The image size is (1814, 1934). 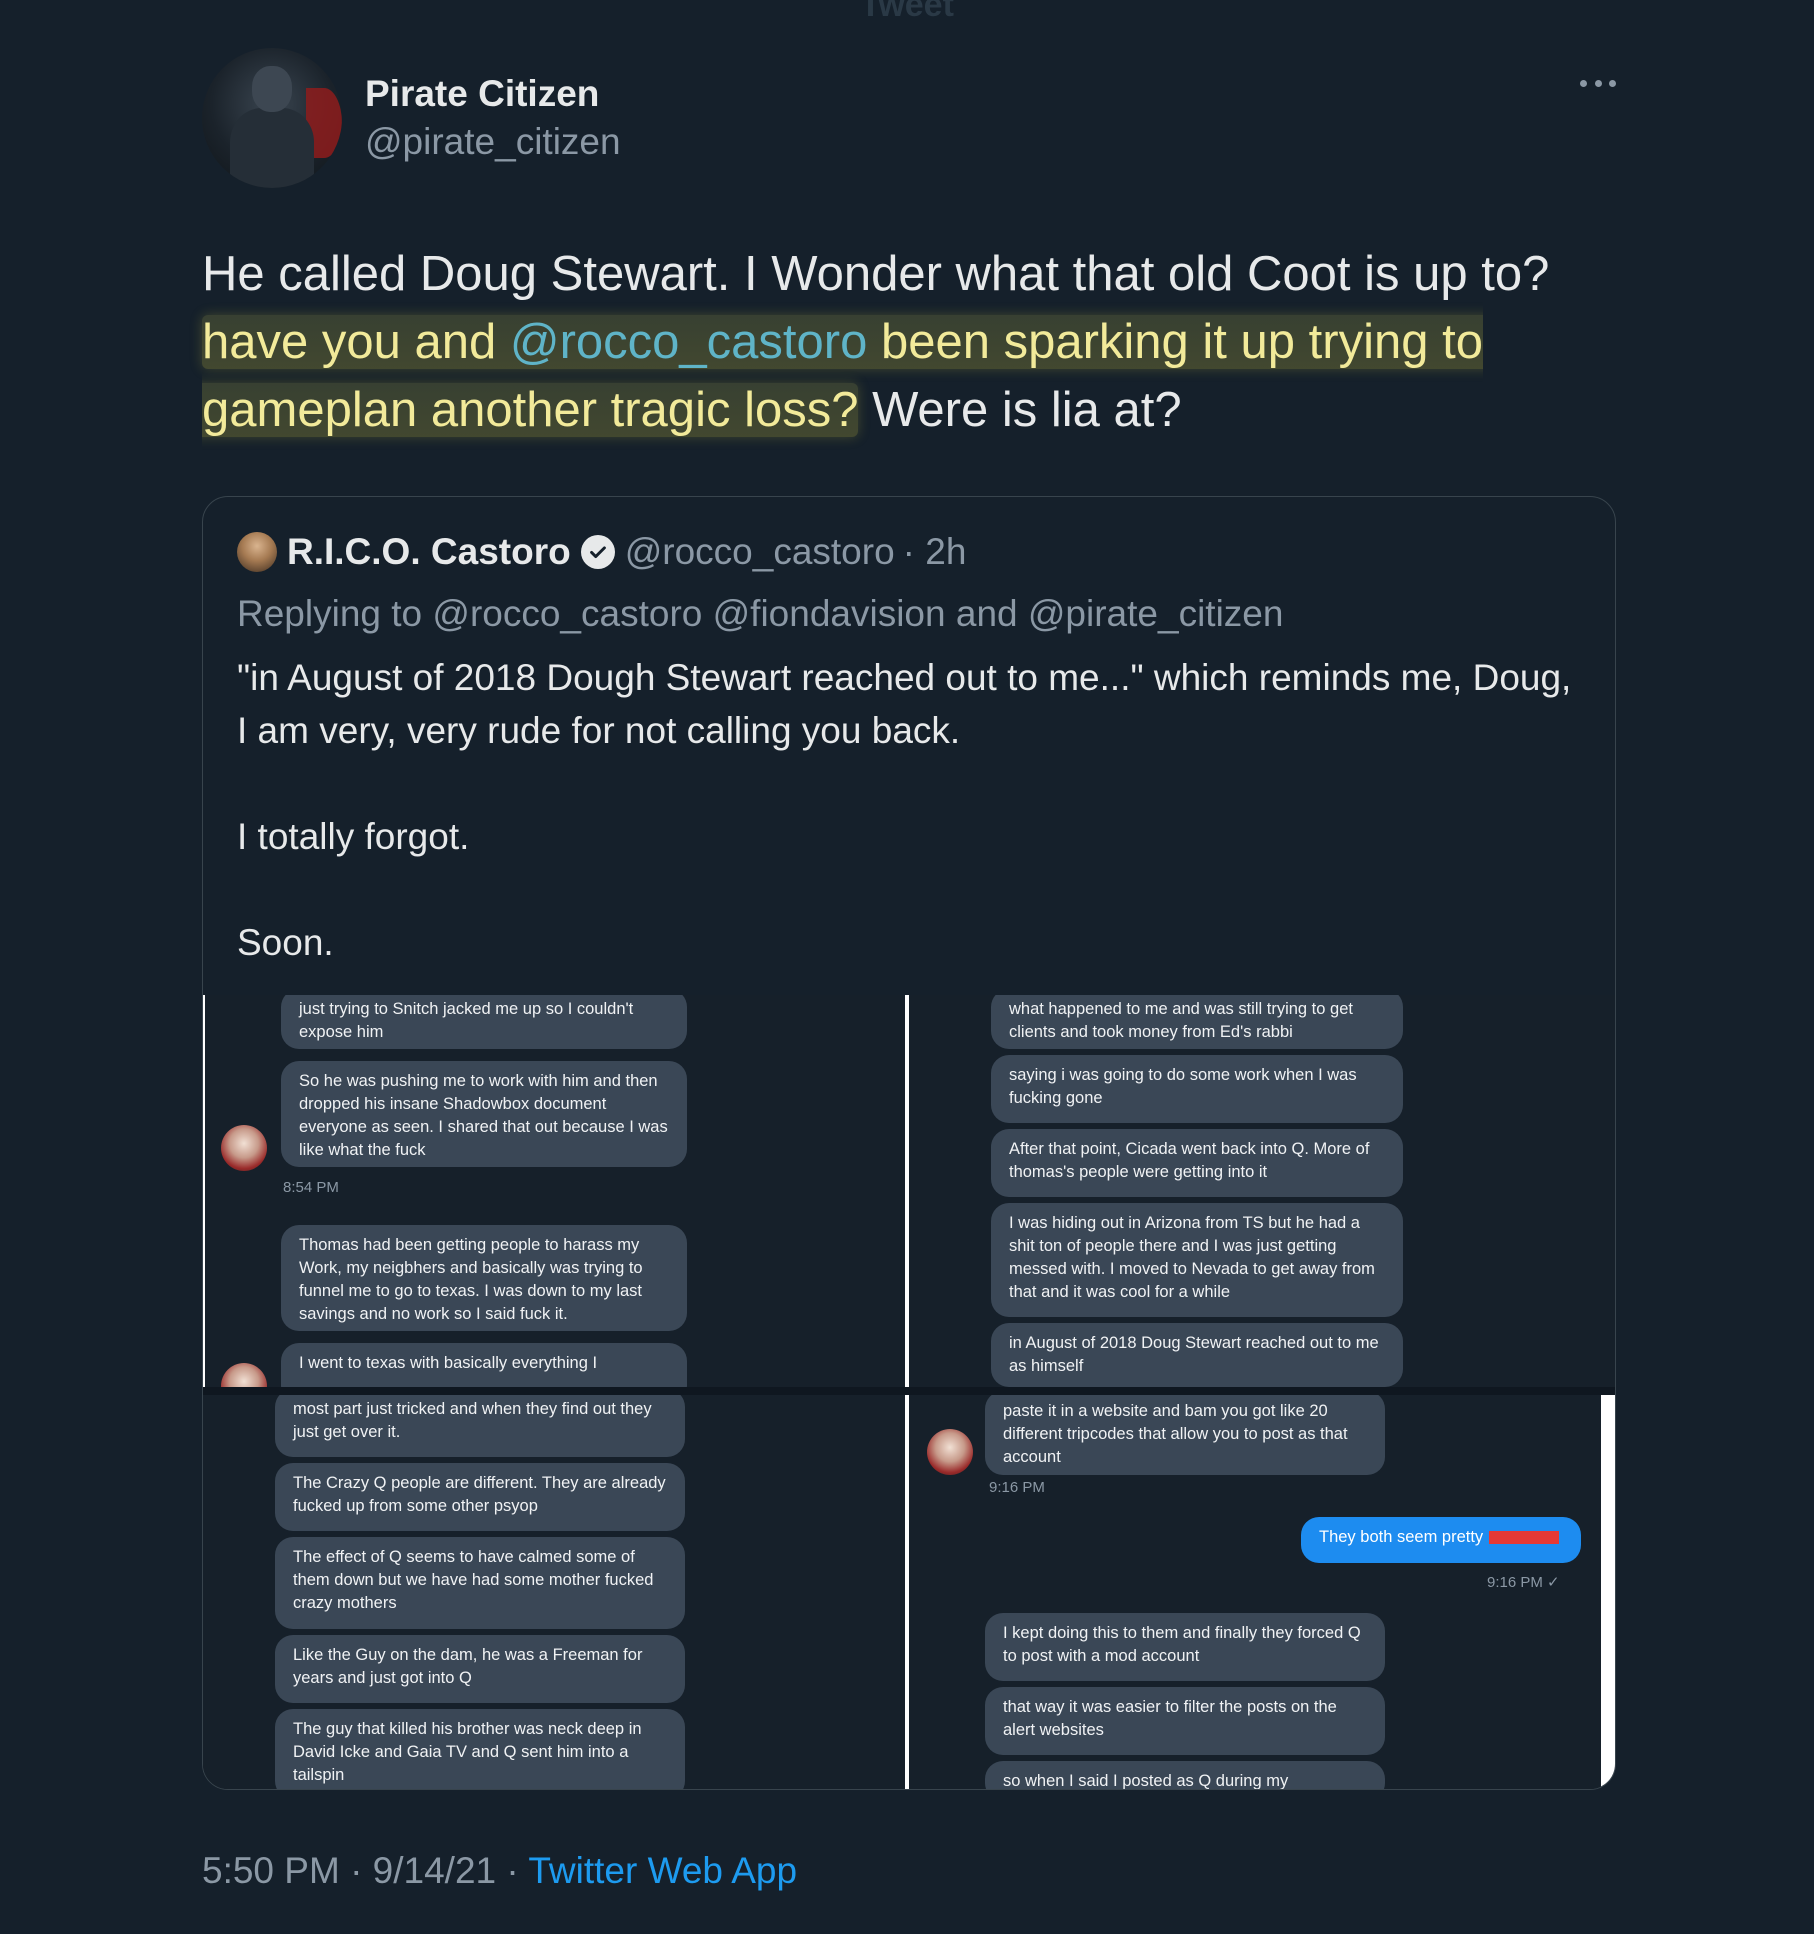 I want to click on verified-badge-icon, so click(x=597, y=552).